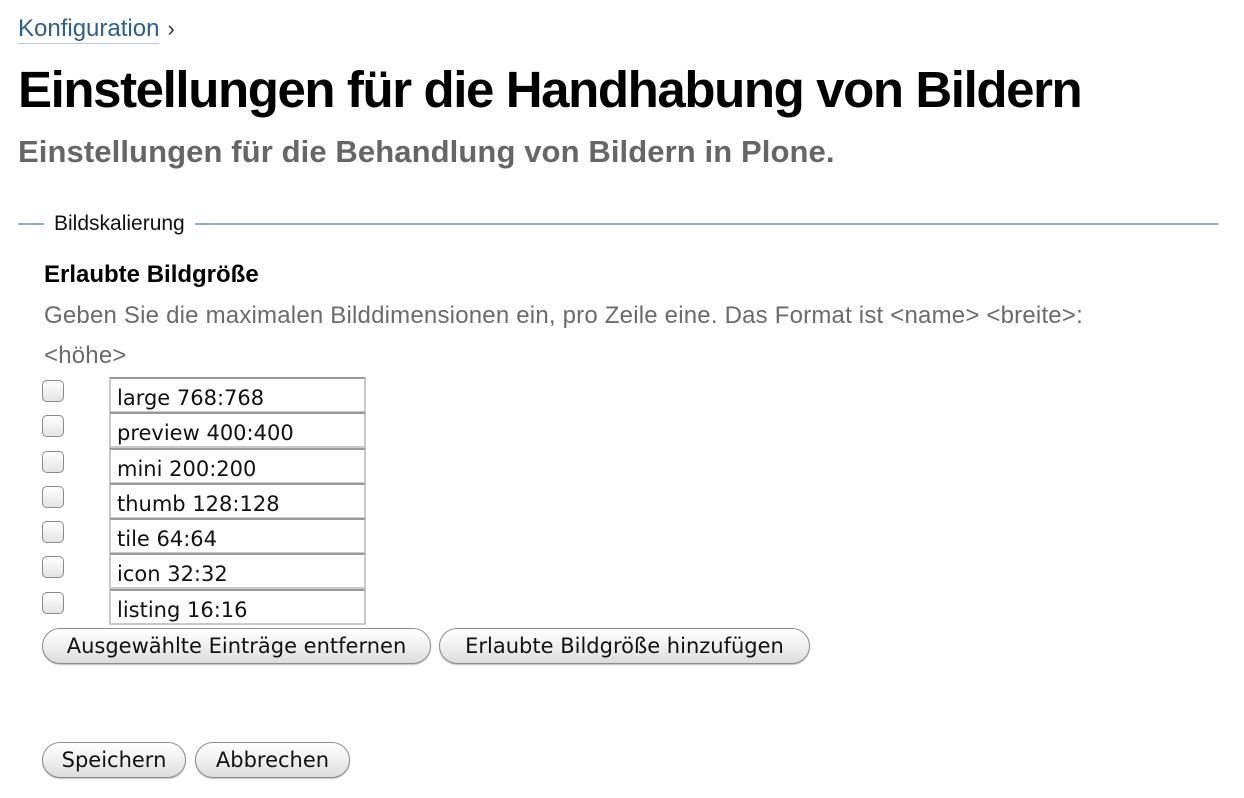 This screenshot has width=1244, height=798. What do you see at coordinates (237, 606) in the screenshot?
I see `size-input: listing 16:16` at bounding box center [237, 606].